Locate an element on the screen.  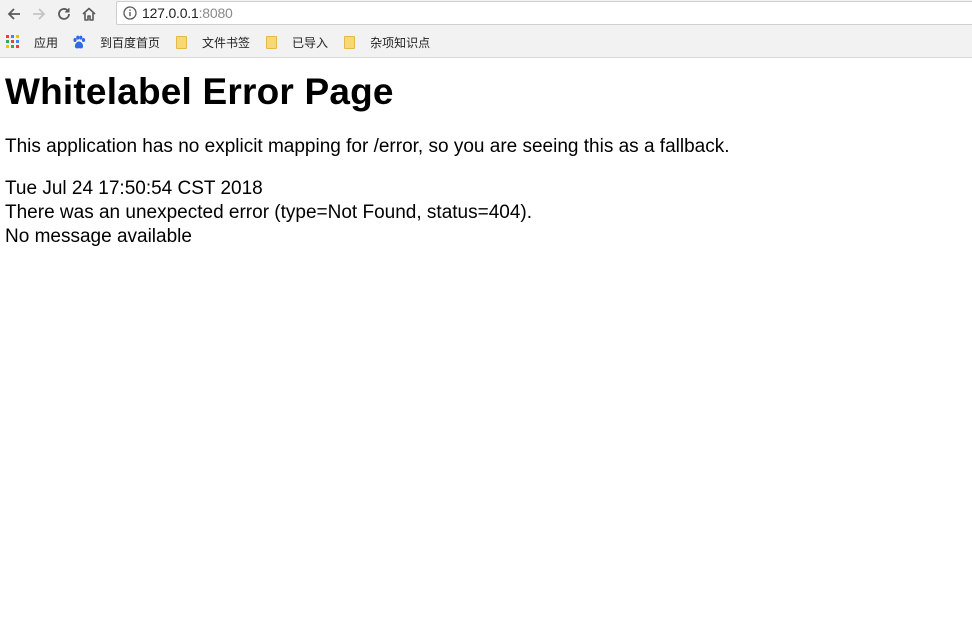
error-message: No message available is located at coordinates (98, 236).